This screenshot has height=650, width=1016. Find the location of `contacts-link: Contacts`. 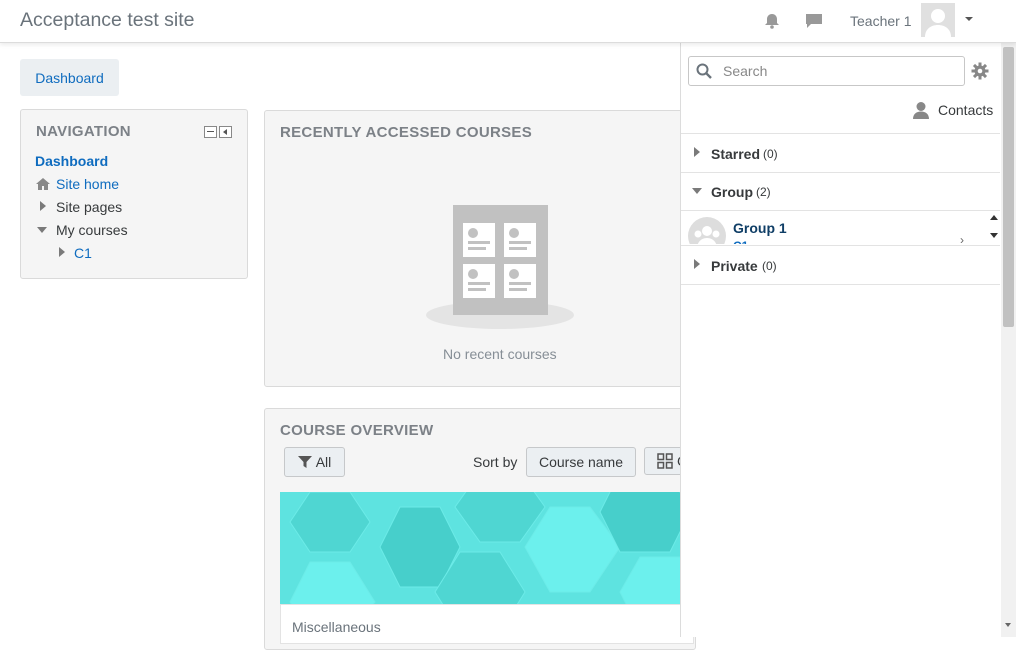

contacts-link: Contacts is located at coordinates (965, 110).